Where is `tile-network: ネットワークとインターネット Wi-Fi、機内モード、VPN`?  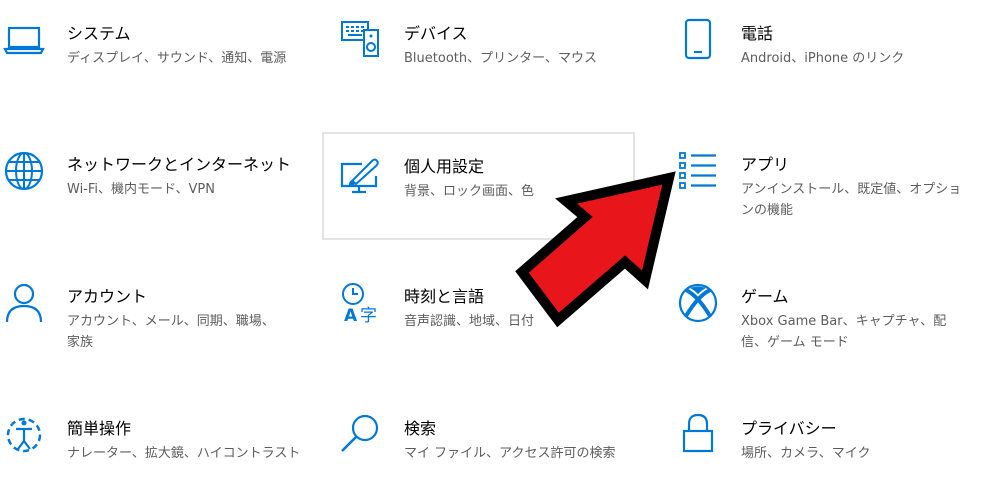
tile-network: ネットワークとインターネット Wi-Fi、機内モード、VPN is located at coordinates (160, 185).